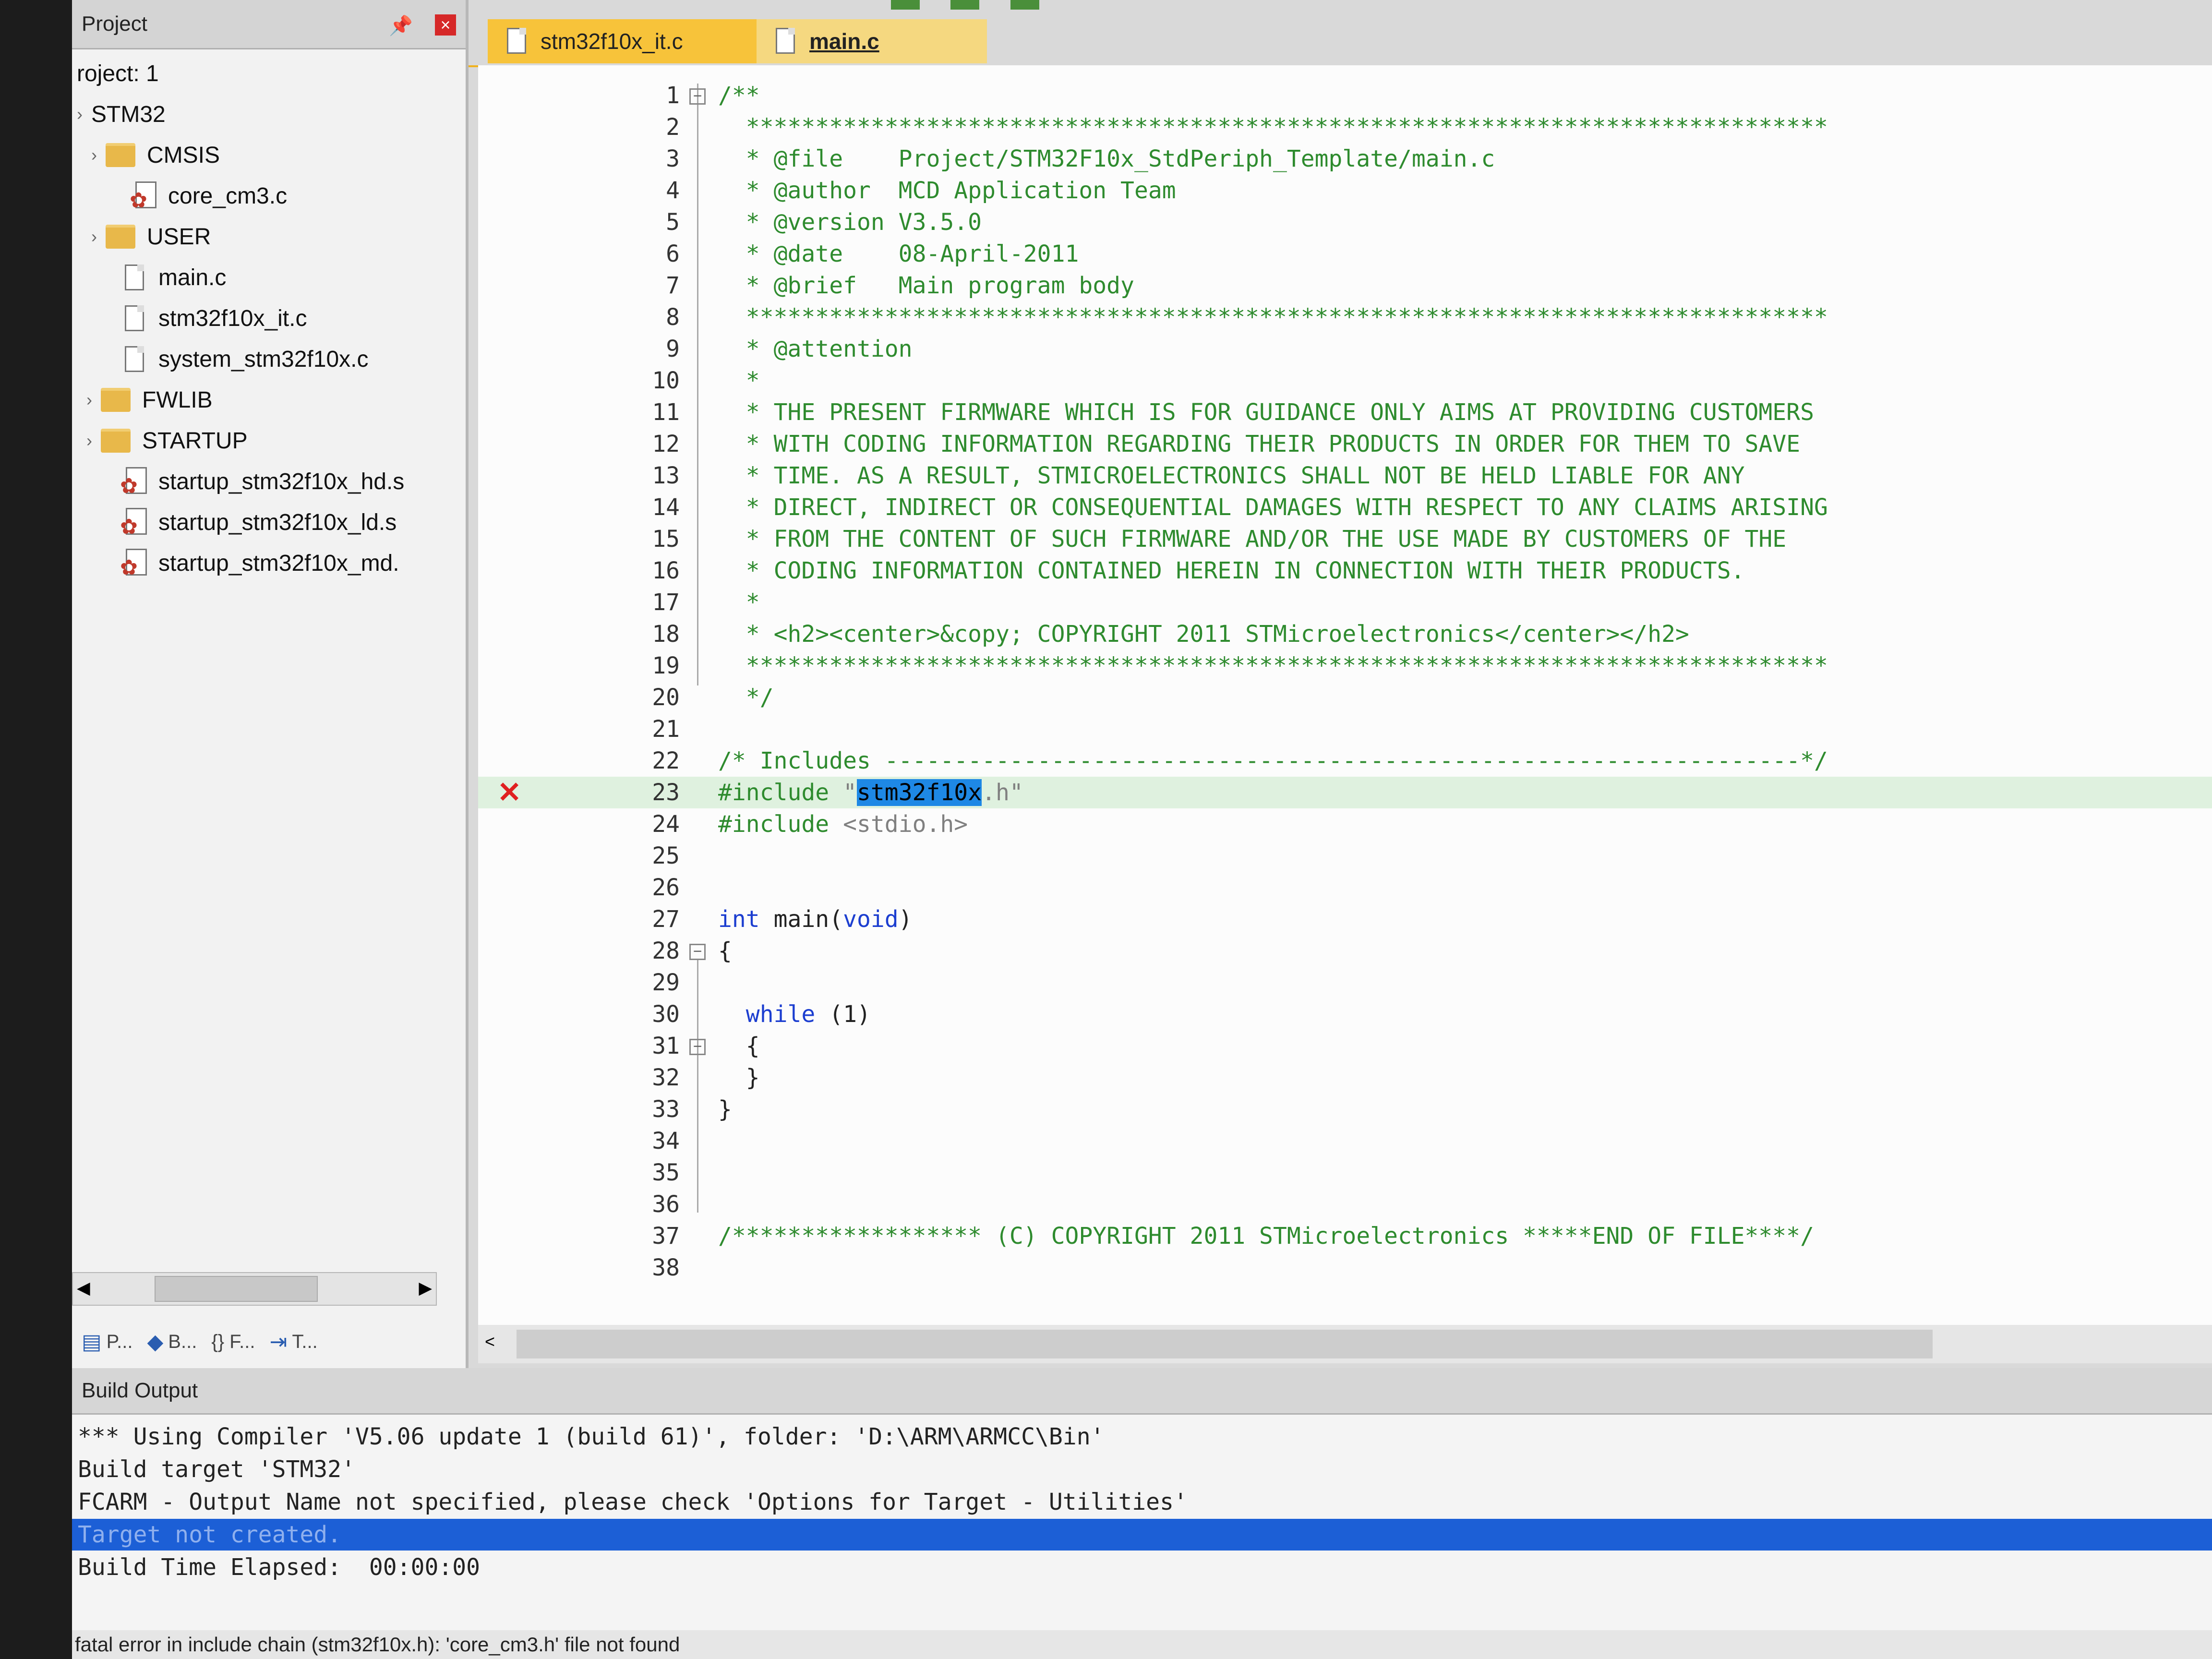 Image resolution: width=2212 pixels, height=1659 pixels. I want to click on editor-horizontal-scrollbar: <, so click(1345, 1344).